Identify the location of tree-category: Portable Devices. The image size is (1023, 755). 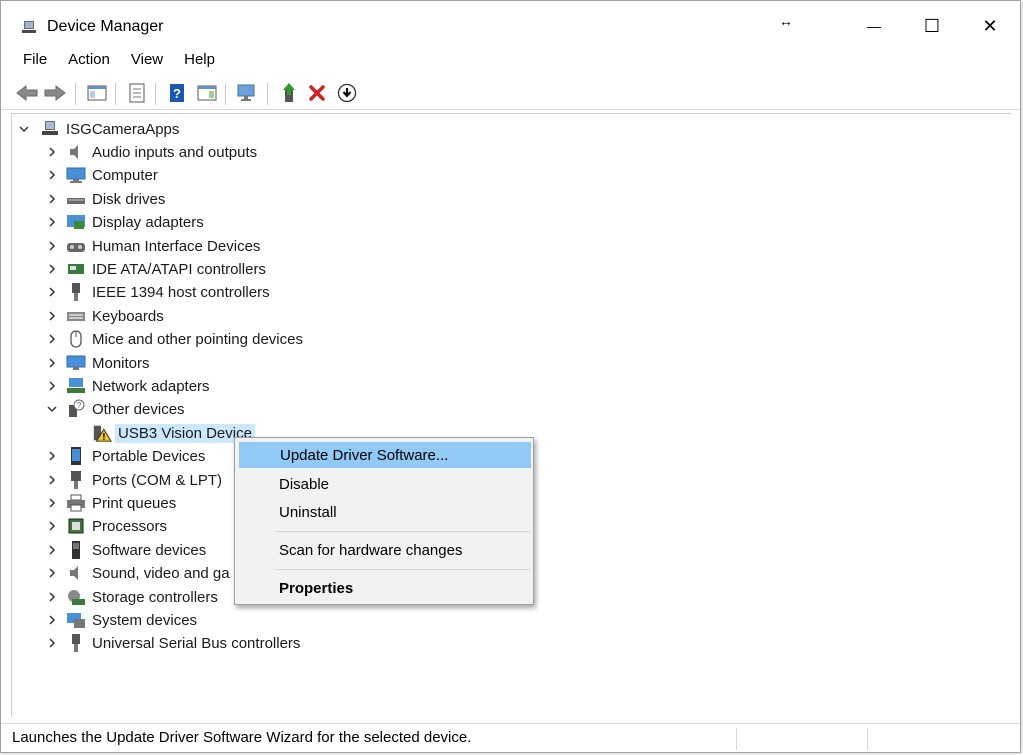
(125, 456).